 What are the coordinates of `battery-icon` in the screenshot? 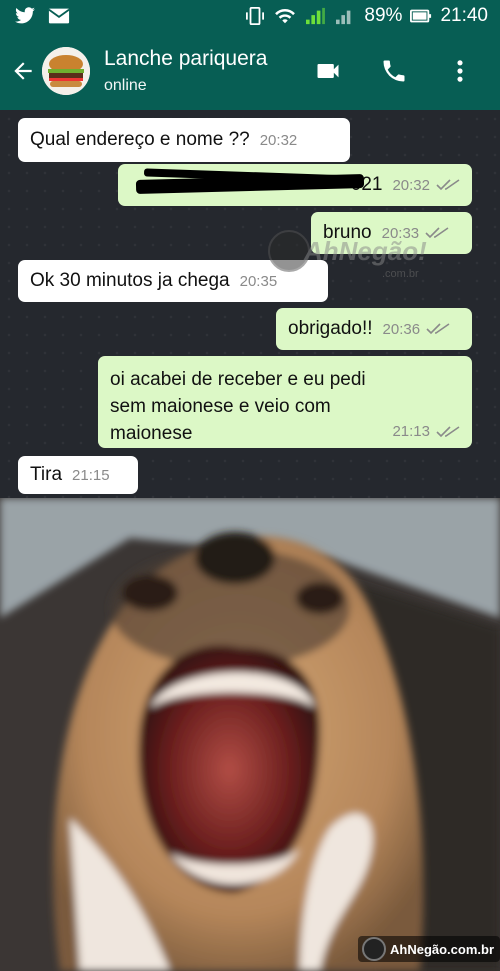 It's located at (421, 16).